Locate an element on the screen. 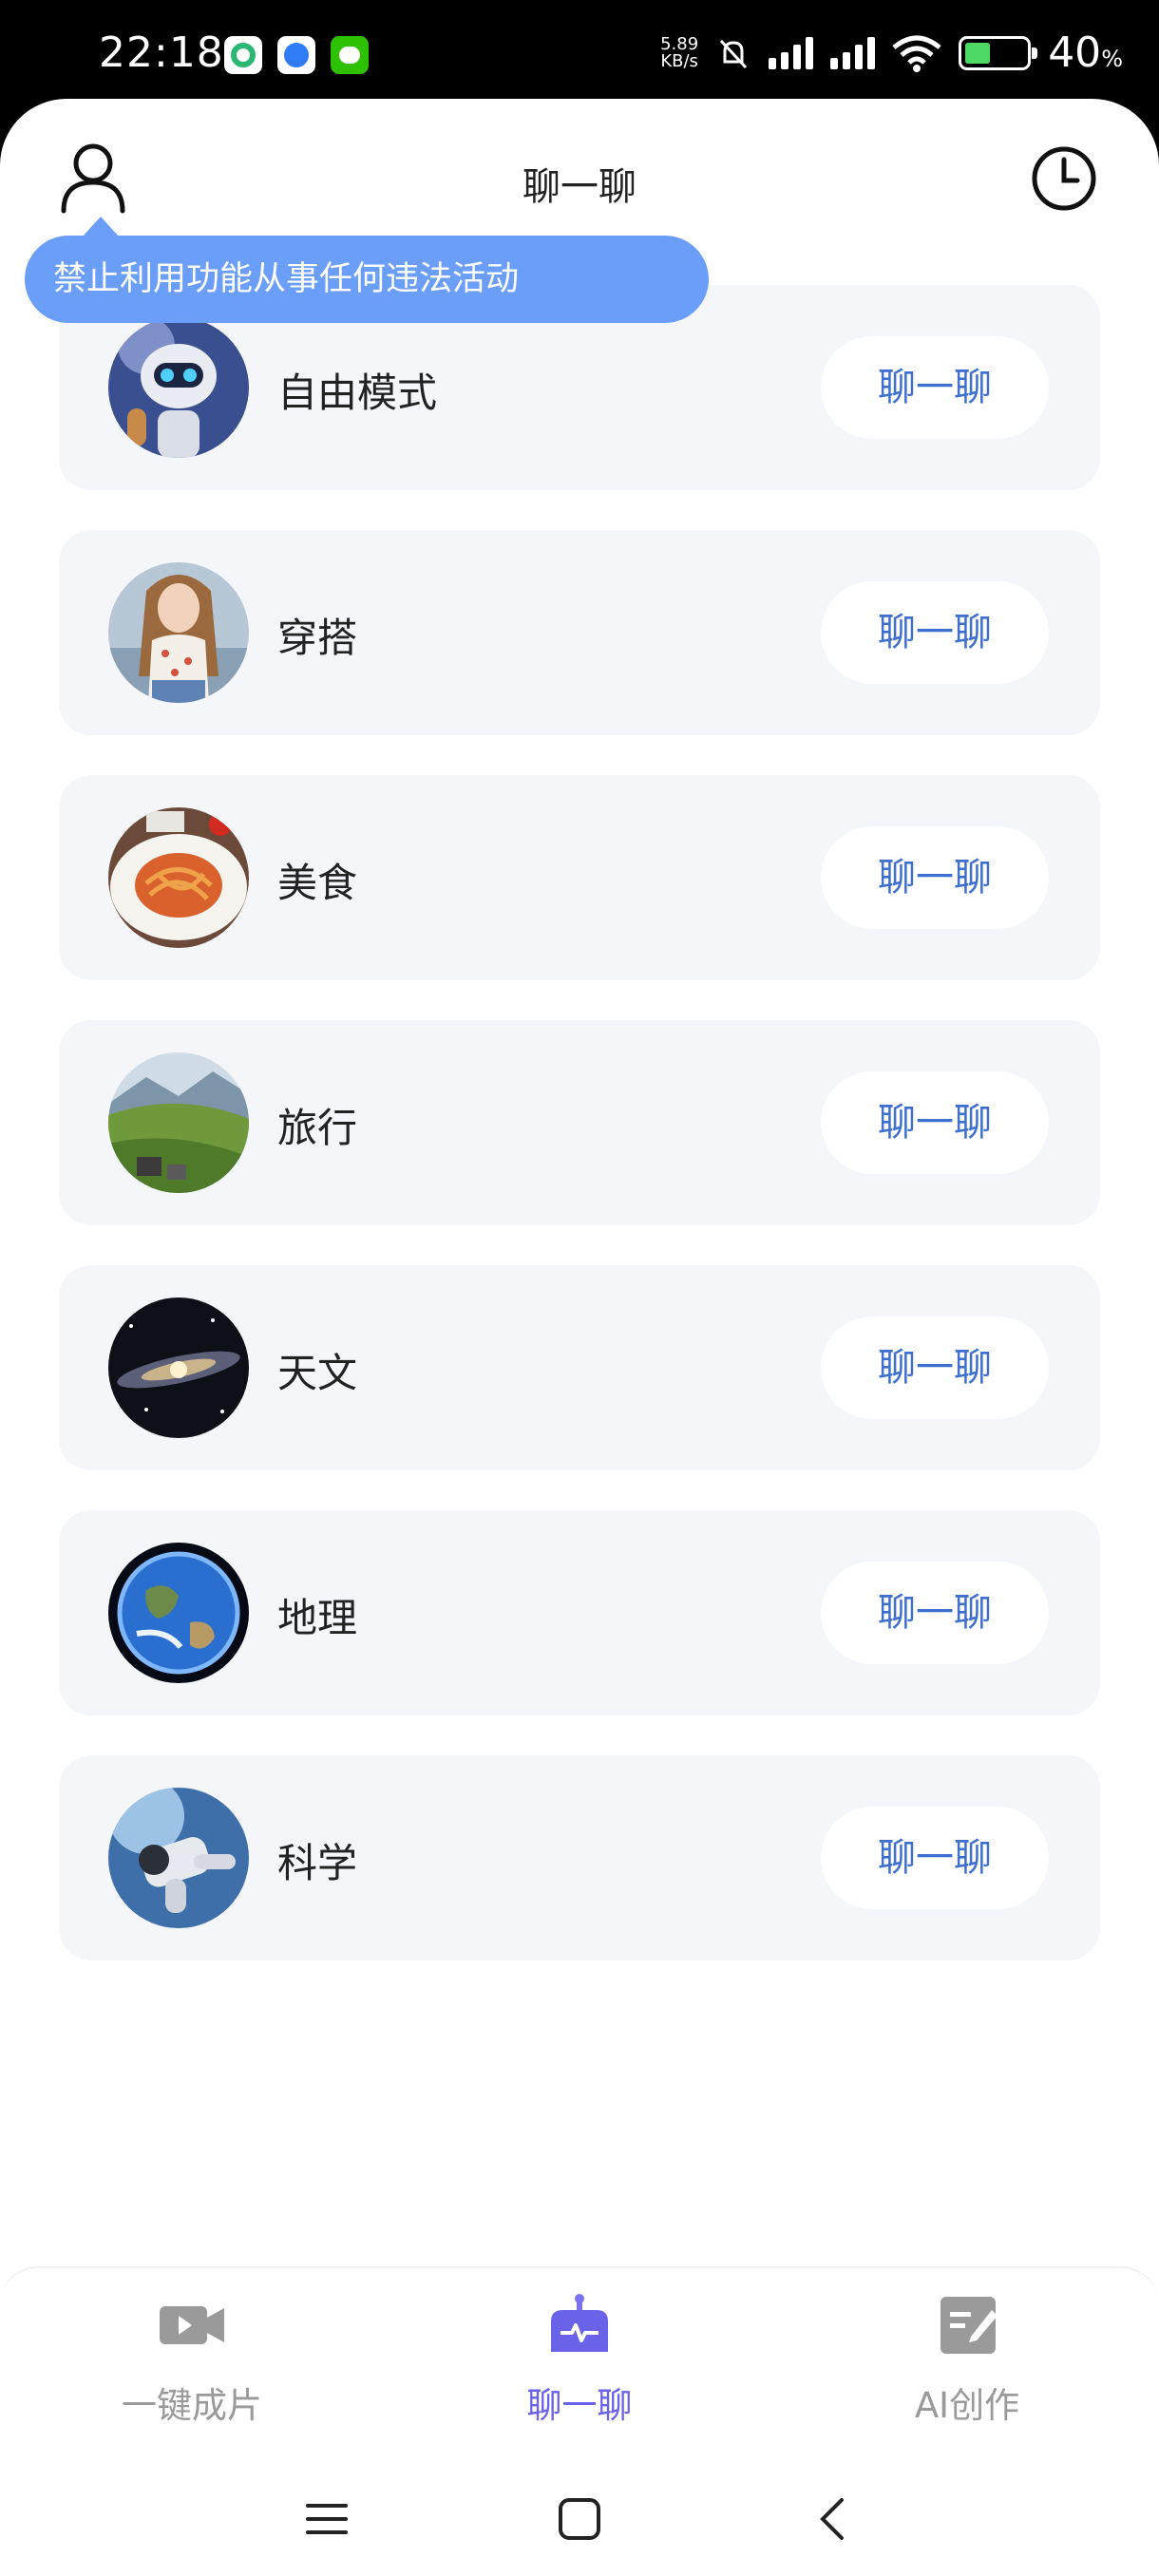 The image size is (1159, 2576). notification-icons is located at coordinates (296, 55).